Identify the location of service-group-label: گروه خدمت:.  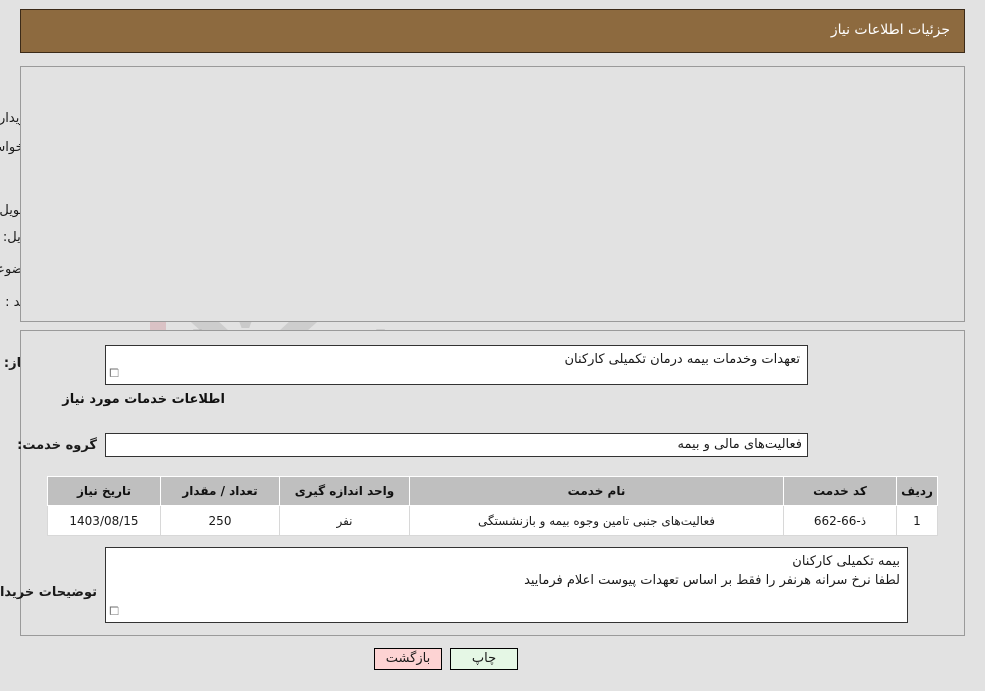
(57, 445).